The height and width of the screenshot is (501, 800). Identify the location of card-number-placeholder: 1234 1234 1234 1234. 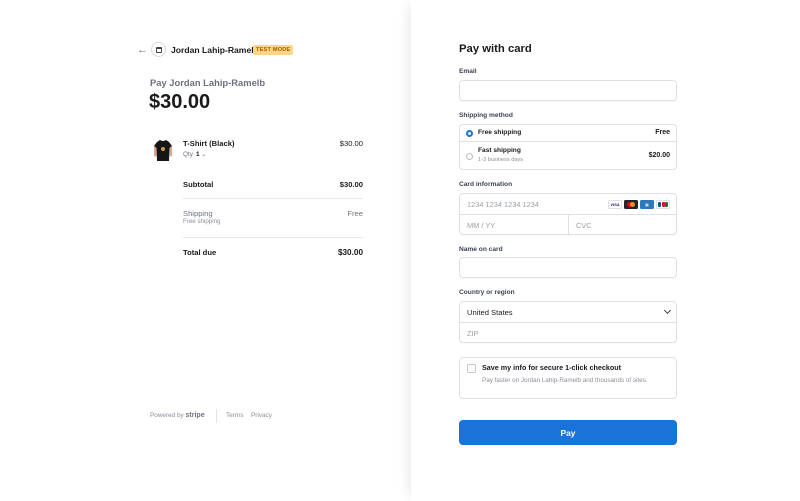
(503, 204).